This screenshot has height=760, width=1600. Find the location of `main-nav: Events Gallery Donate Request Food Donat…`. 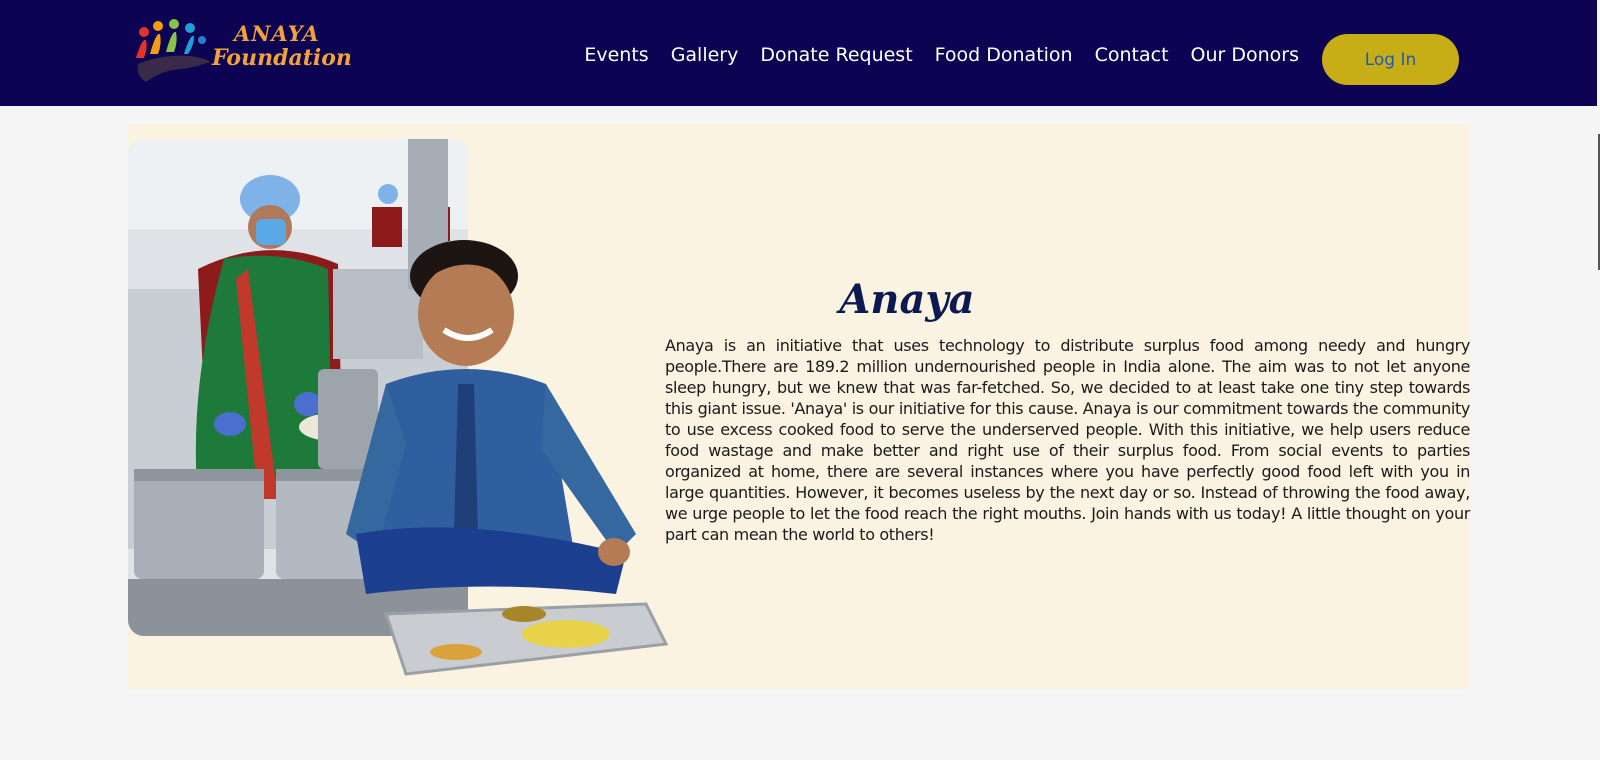

main-nav: Events Gallery Donate Request Food Donat… is located at coordinates (941, 55).